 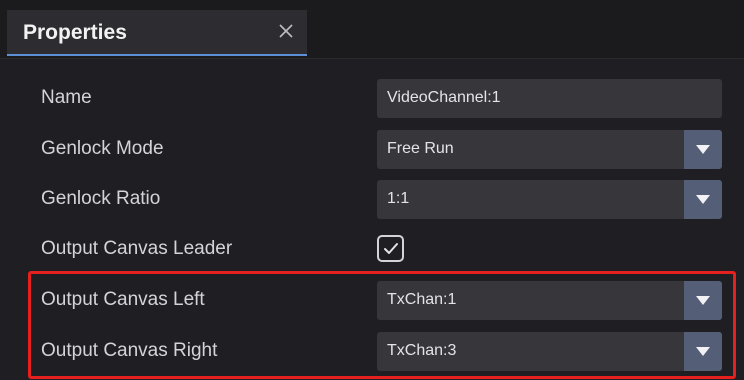 What do you see at coordinates (422, 350) in the screenshot?
I see `output-canvas-right-value: TxChan:3` at bounding box center [422, 350].